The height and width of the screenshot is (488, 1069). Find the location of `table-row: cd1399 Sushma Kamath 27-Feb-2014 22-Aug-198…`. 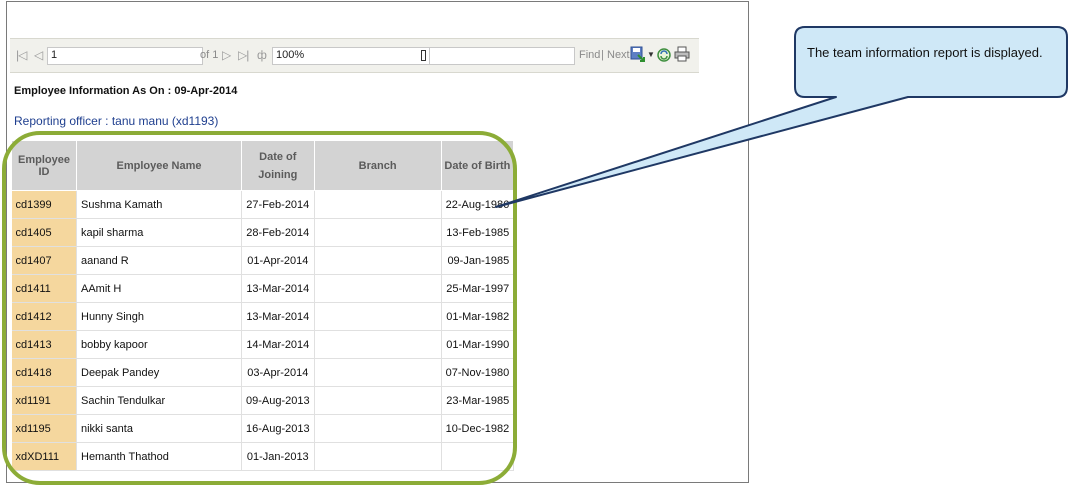

table-row: cd1399 Sushma Kamath 27-Feb-2014 22-Aug-198… is located at coordinates (263, 204).